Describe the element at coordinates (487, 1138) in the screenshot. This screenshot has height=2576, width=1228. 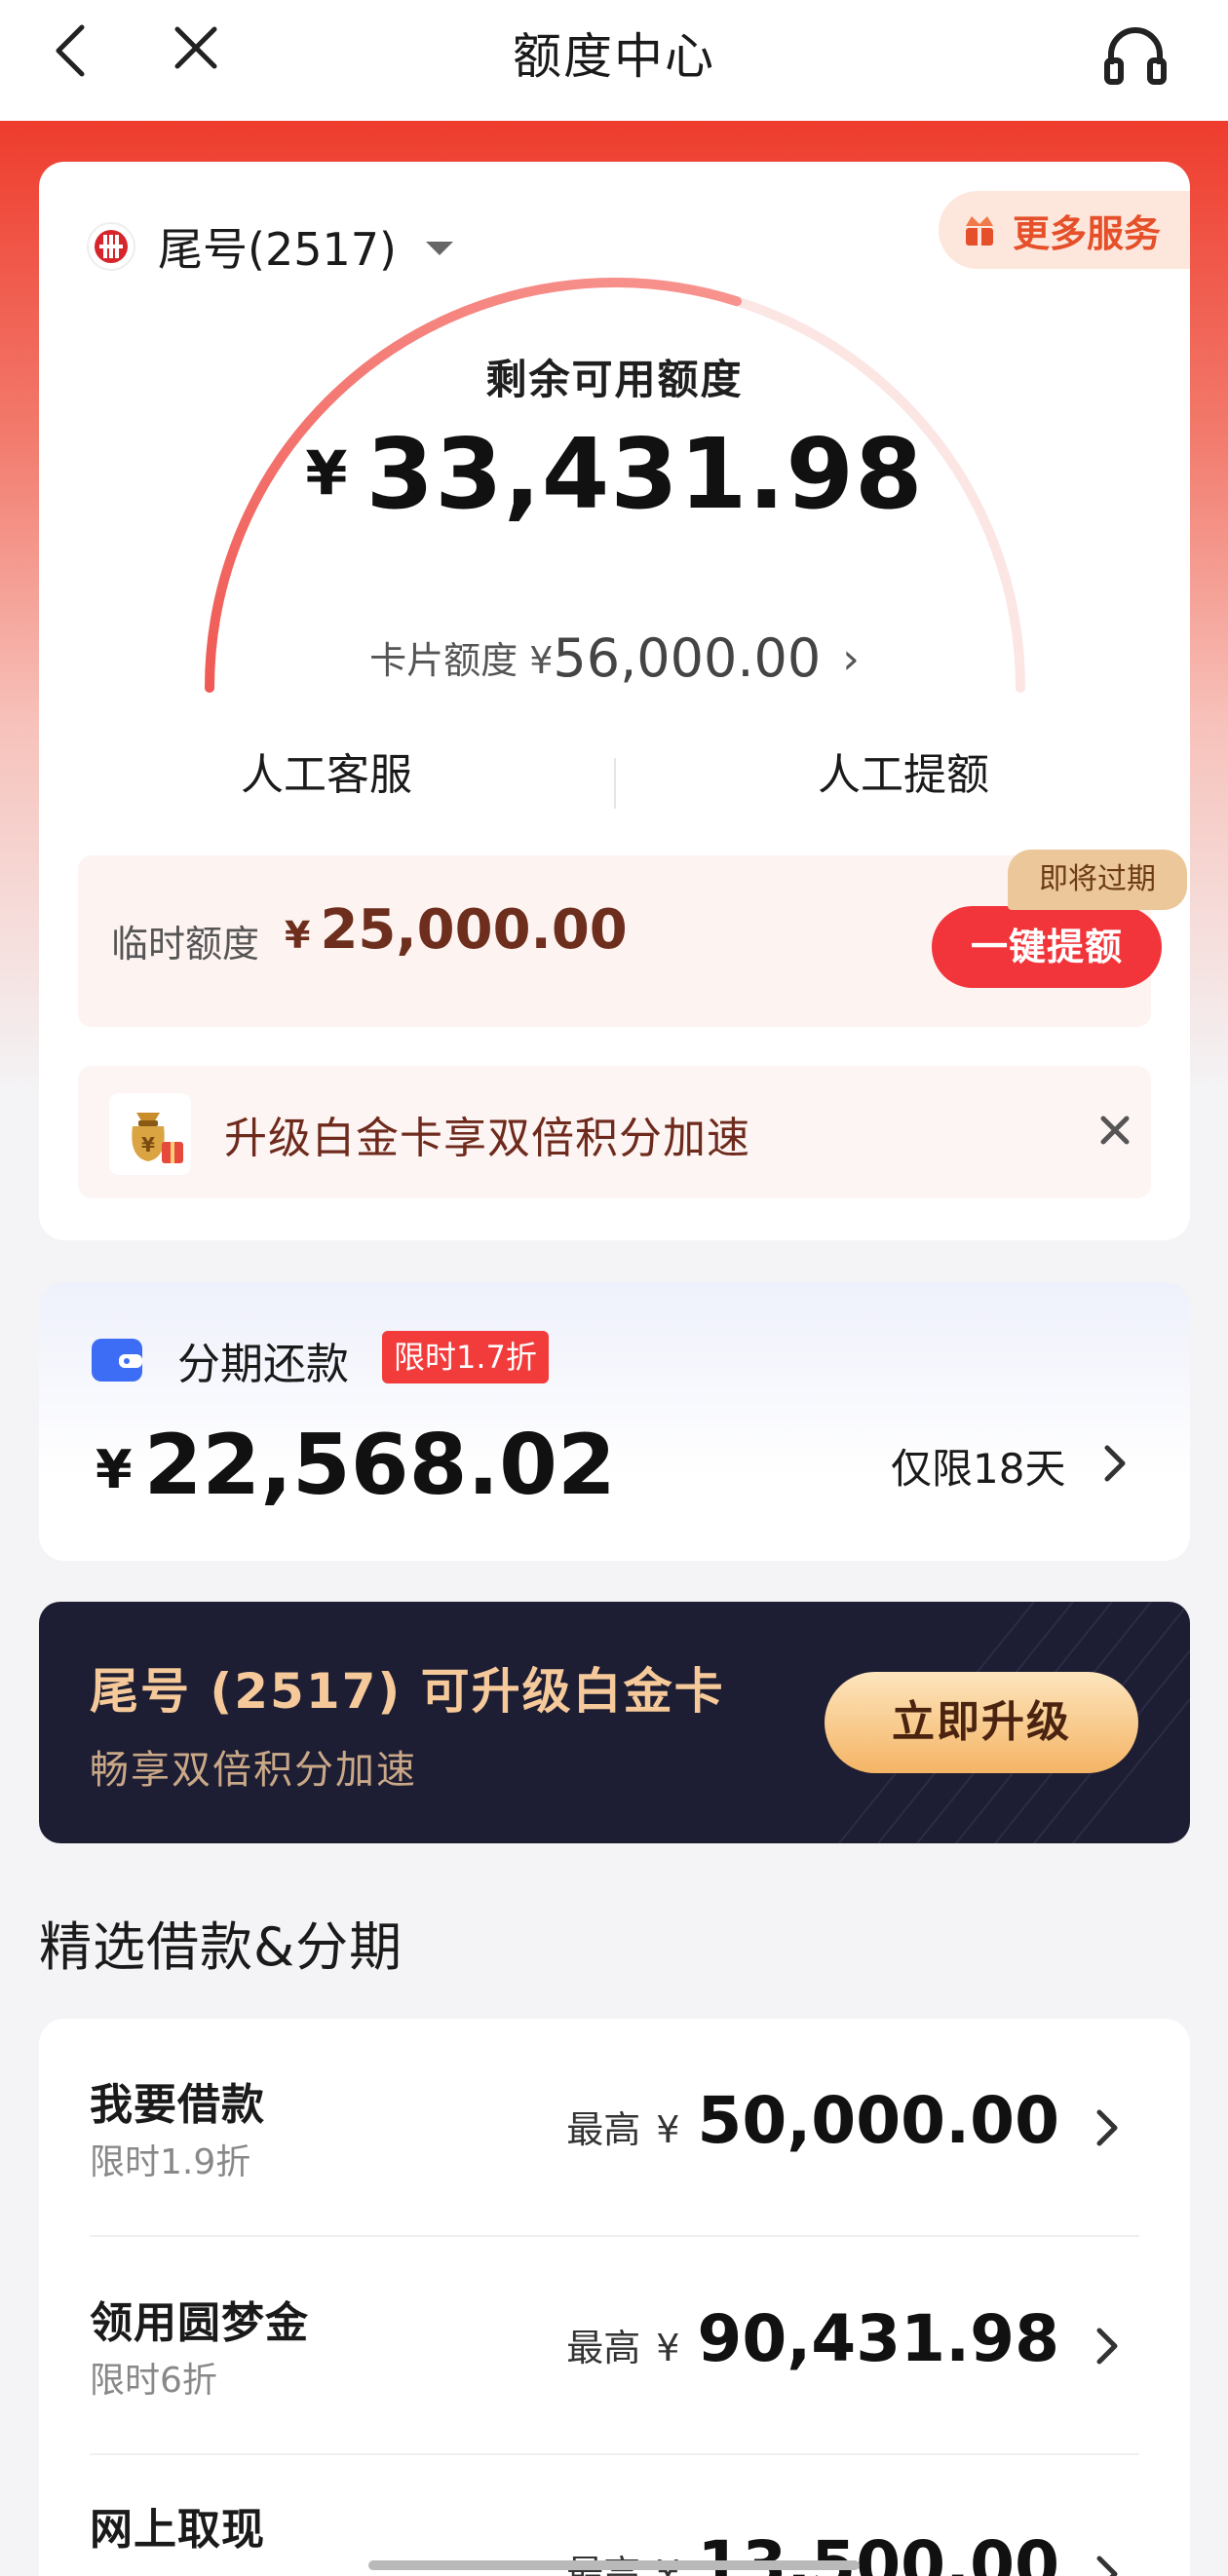
I see `upgrade-tip-text: 升级白金卡享双倍积分加速` at that location.